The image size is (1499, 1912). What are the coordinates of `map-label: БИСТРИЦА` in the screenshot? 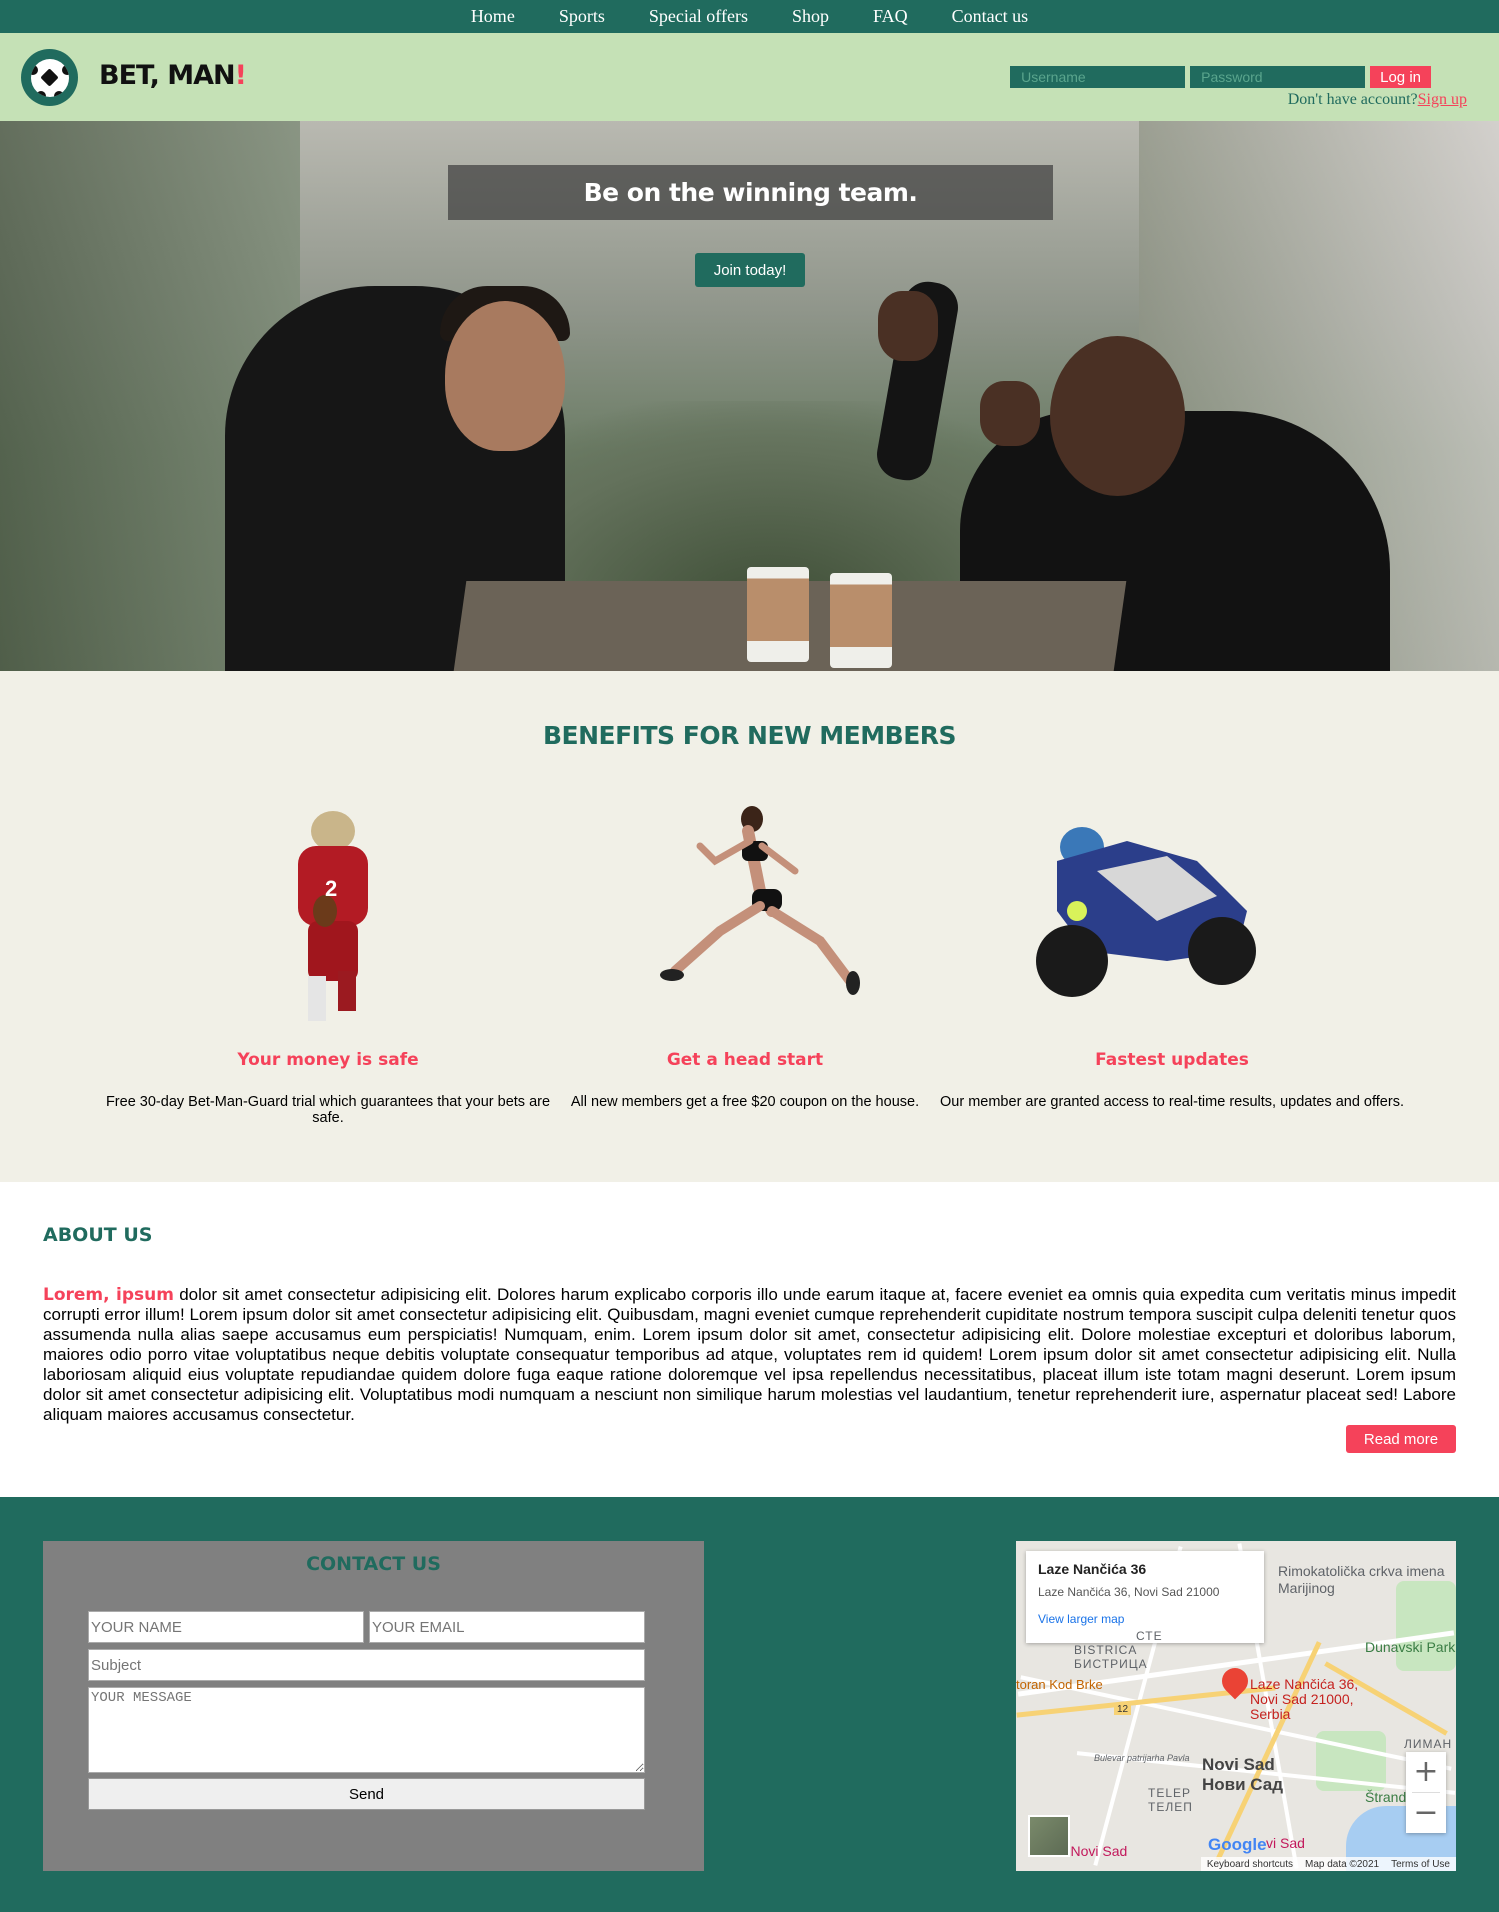 It's located at (1111, 1664).